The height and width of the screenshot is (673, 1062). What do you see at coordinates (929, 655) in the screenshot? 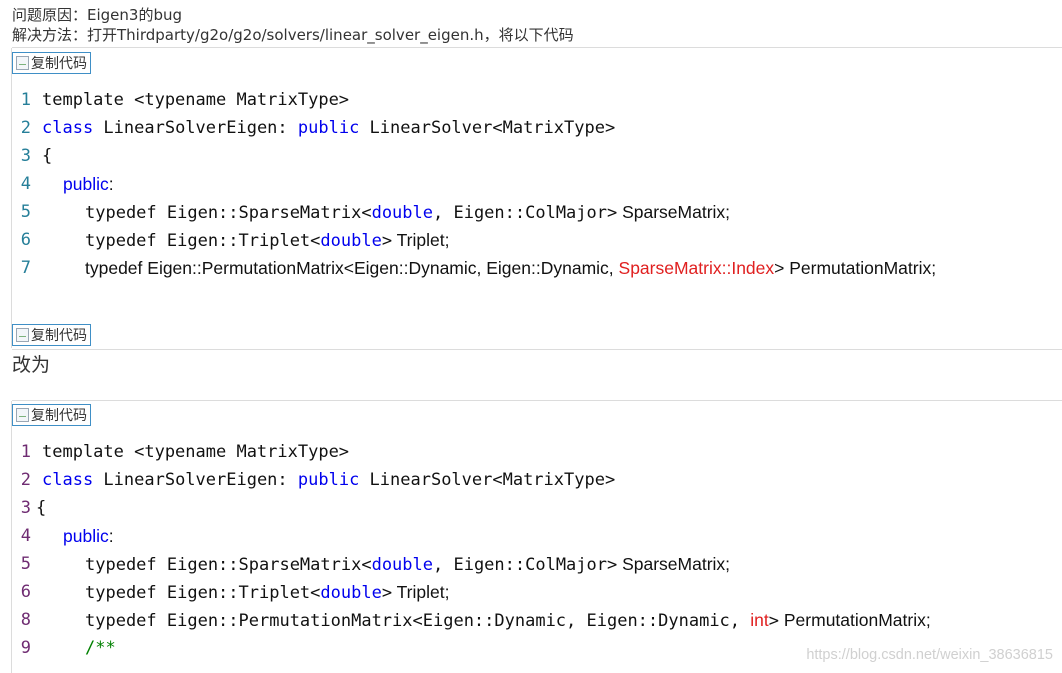
I see `watermark: https://blog.csdn.net/weixin_38636815` at bounding box center [929, 655].